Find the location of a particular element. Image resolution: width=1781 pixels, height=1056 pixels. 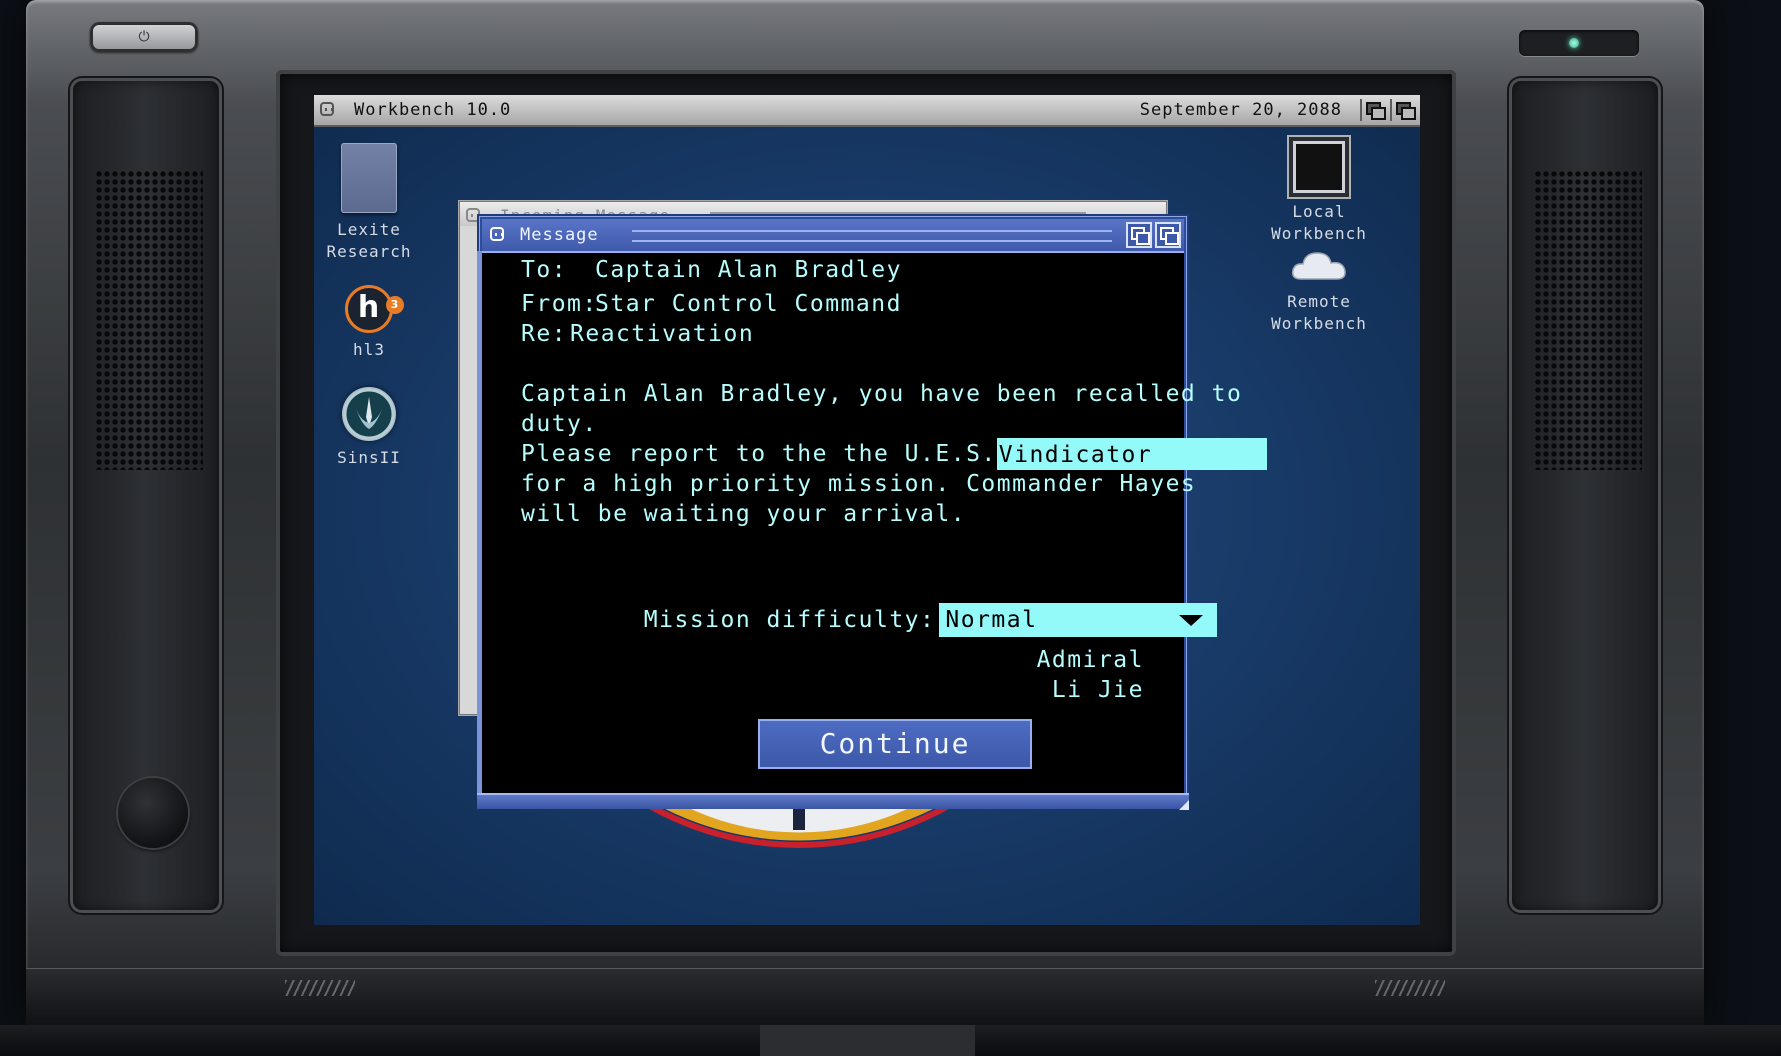

desktop-icon-label: Lexite Research is located at coordinates (369, 240).